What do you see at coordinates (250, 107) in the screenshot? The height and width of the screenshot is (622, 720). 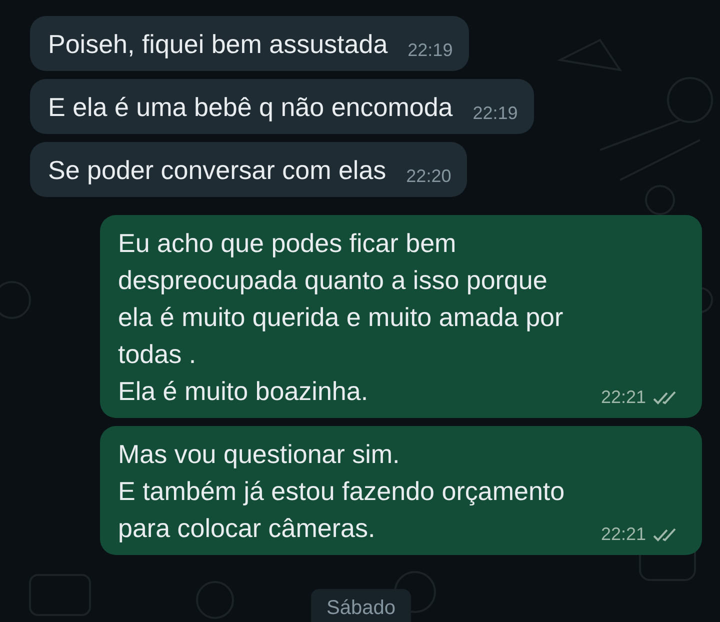 I see `message-text: E ela é uma bebê q não encomoda` at bounding box center [250, 107].